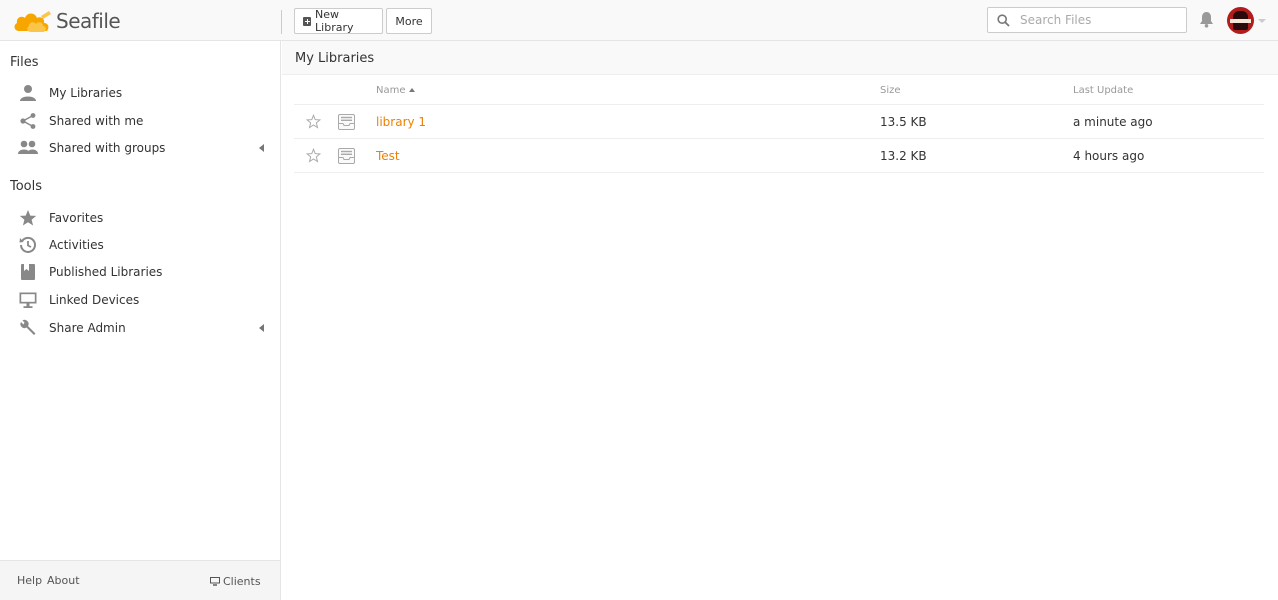 This screenshot has width=1278, height=600. I want to click on search-box, so click(1087, 20).